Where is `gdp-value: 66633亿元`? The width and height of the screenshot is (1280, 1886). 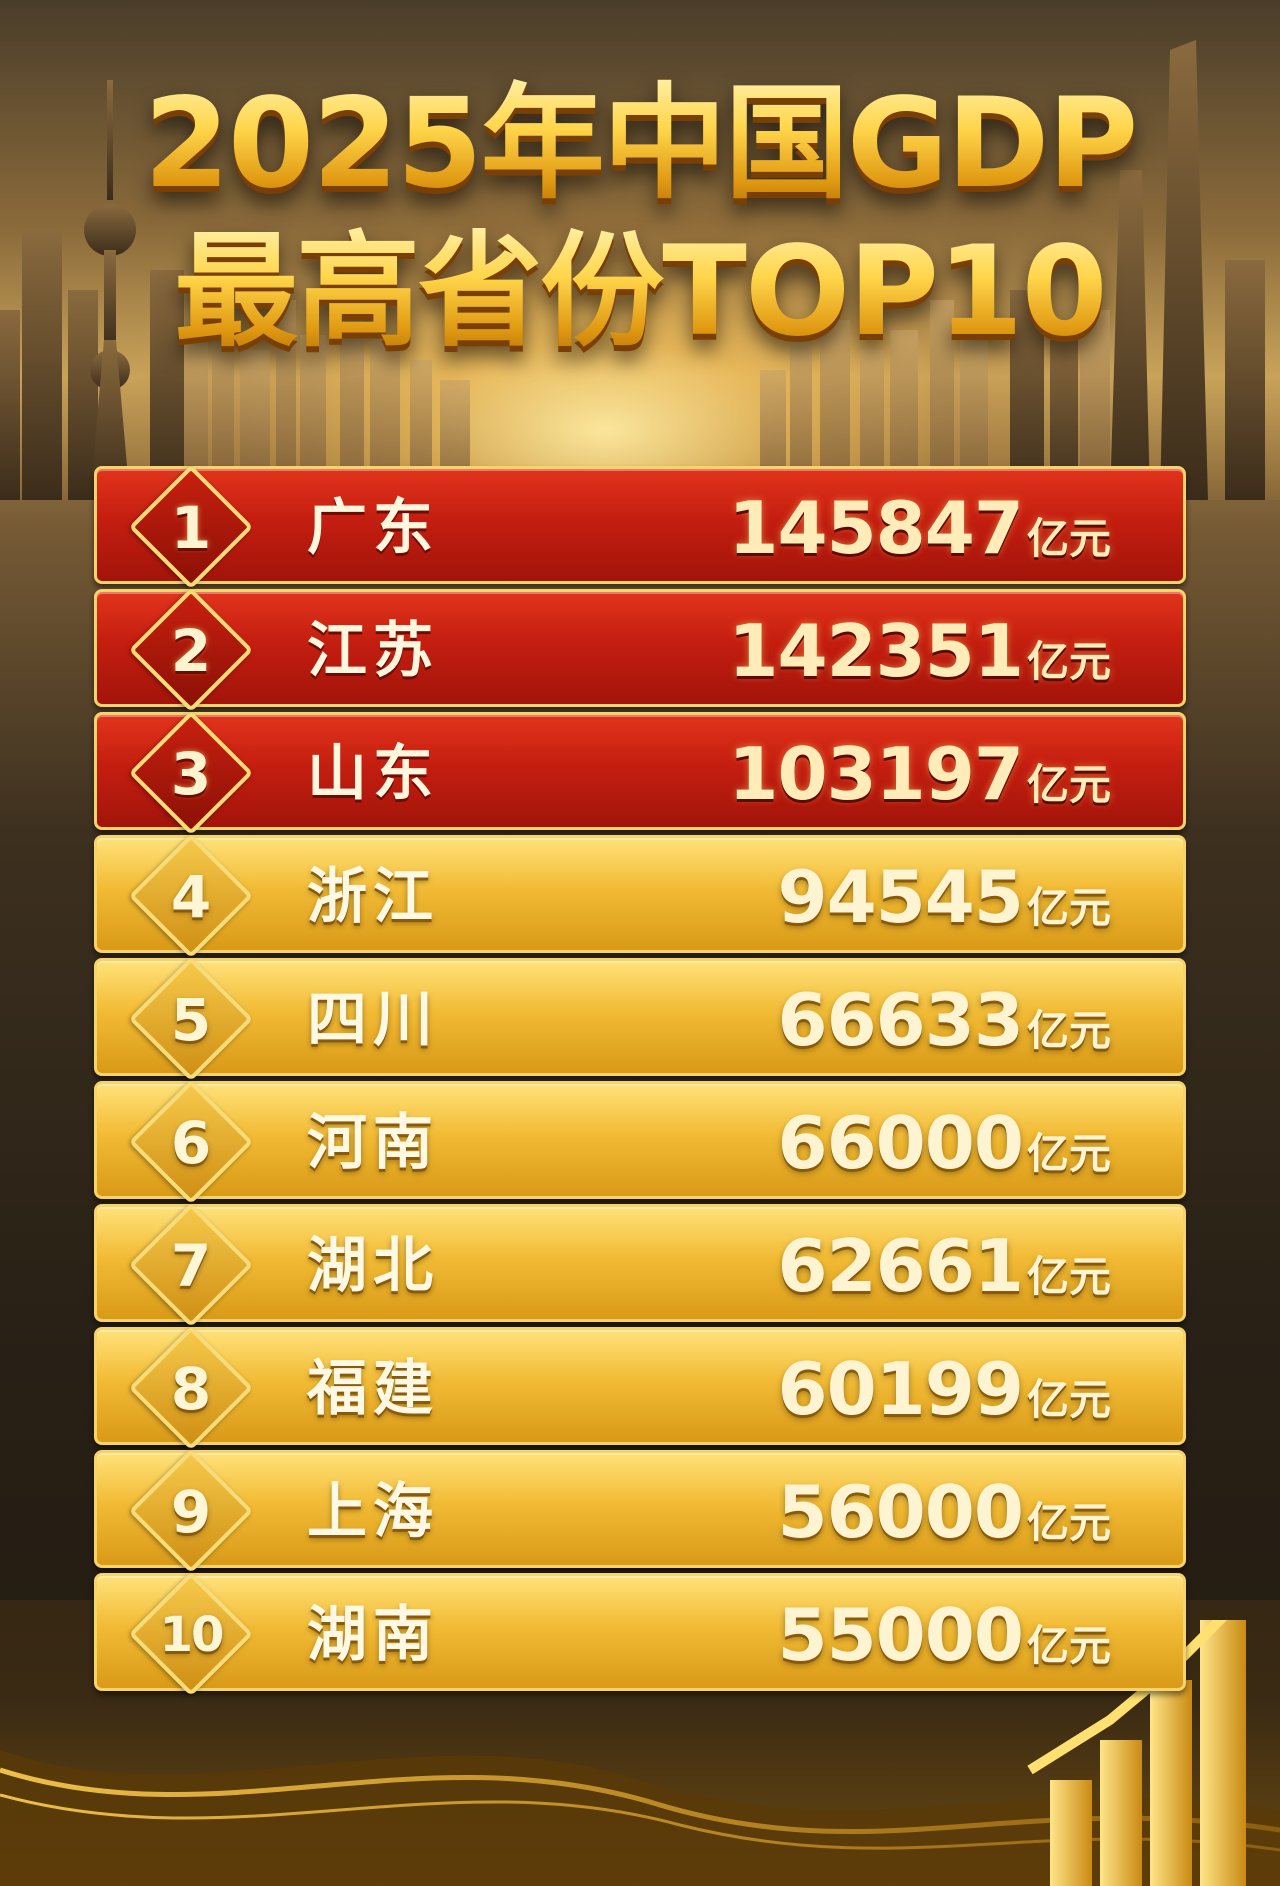 gdp-value: 66633亿元 is located at coordinates (944, 1020).